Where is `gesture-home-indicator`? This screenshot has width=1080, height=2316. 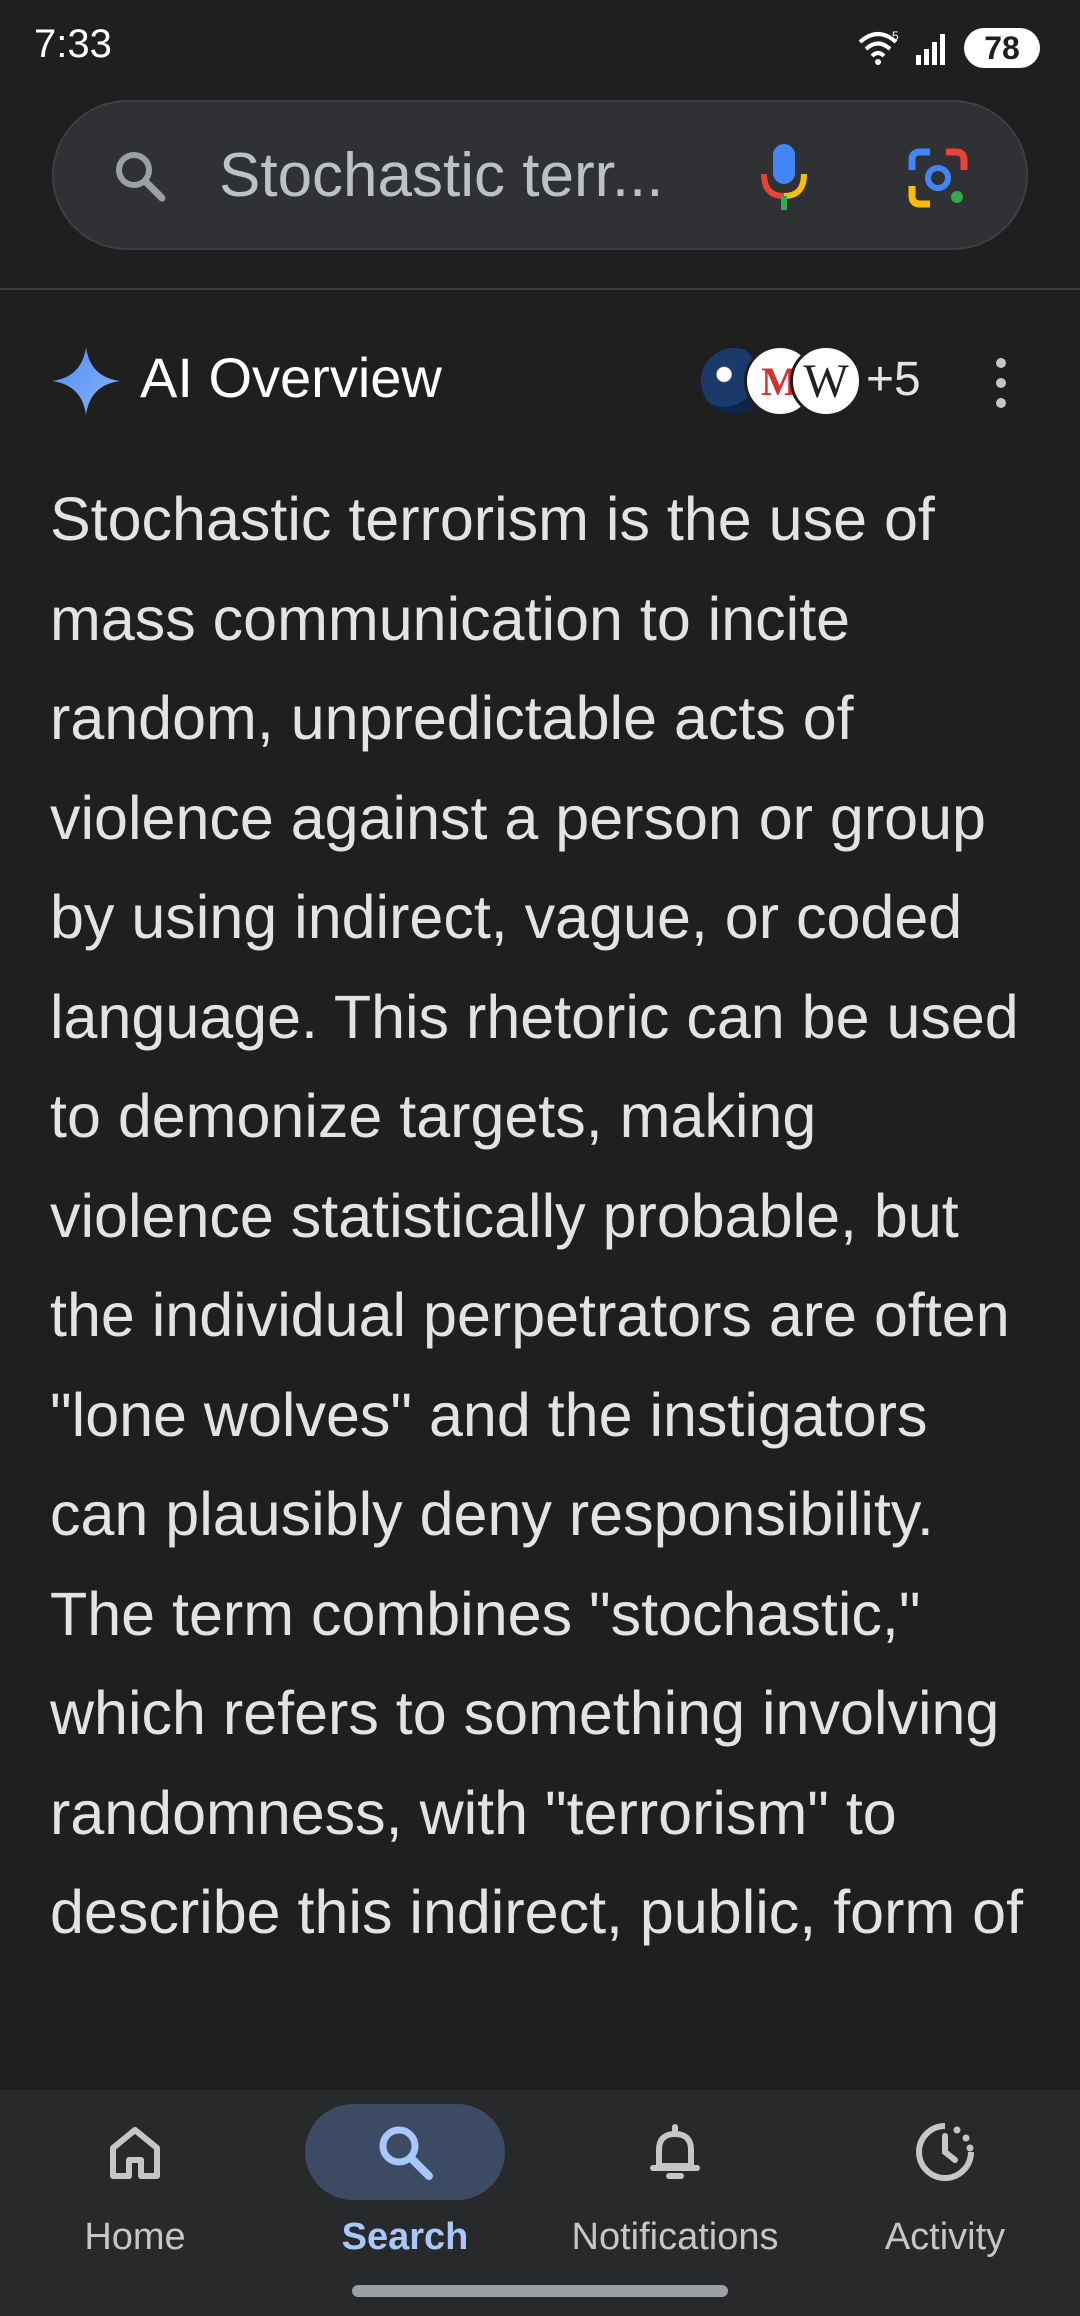
gesture-home-indicator is located at coordinates (540, 2291).